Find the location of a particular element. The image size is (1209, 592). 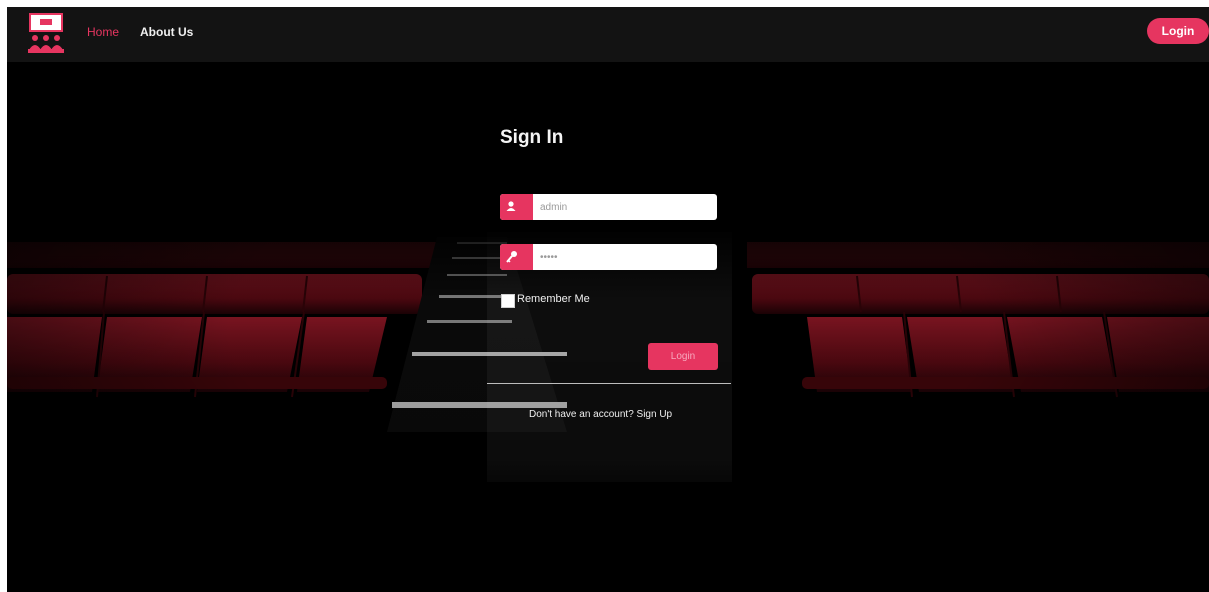

user-icon is located at coordinates (516, 207).